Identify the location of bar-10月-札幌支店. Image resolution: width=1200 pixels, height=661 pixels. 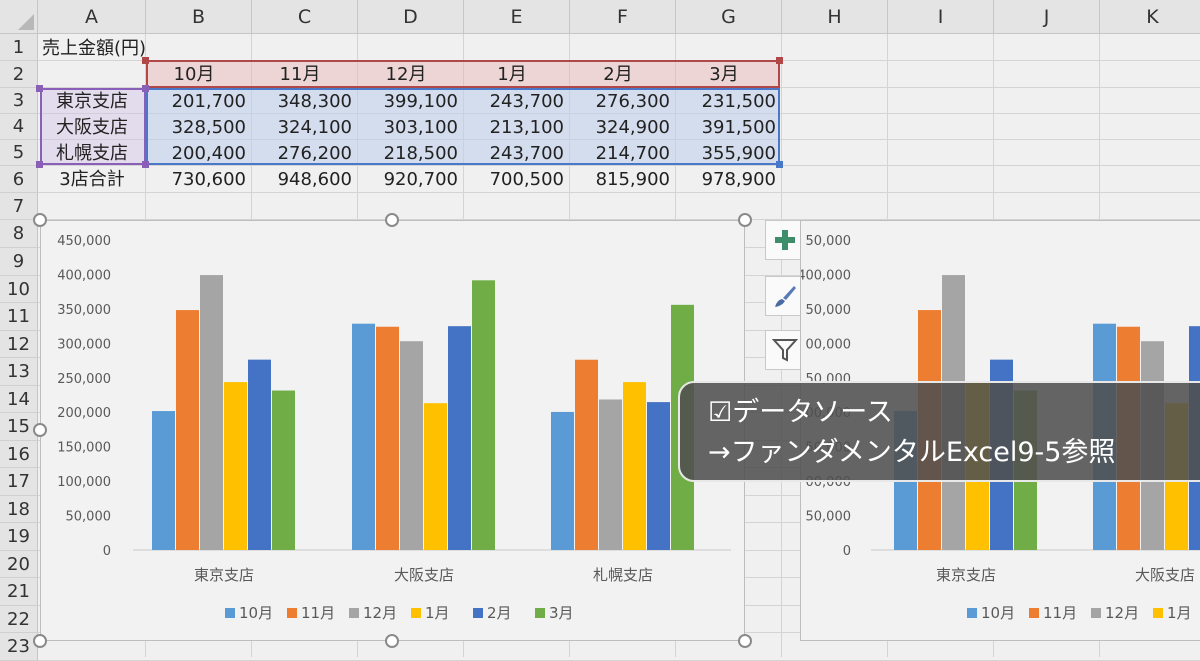
(562, 480).